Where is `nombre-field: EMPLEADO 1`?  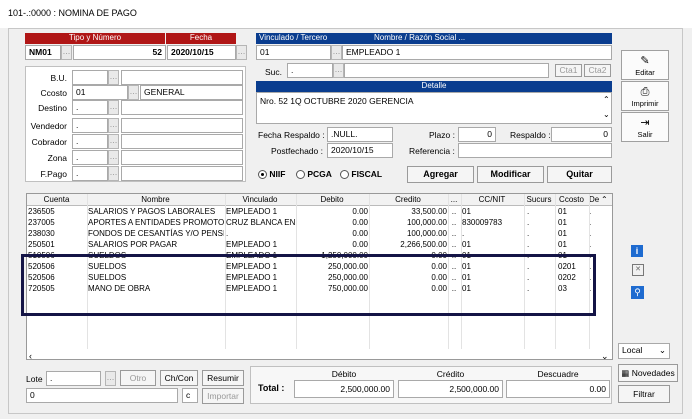
nombre-field: EMPLEADO 1 is located at coordinates (477, 52).